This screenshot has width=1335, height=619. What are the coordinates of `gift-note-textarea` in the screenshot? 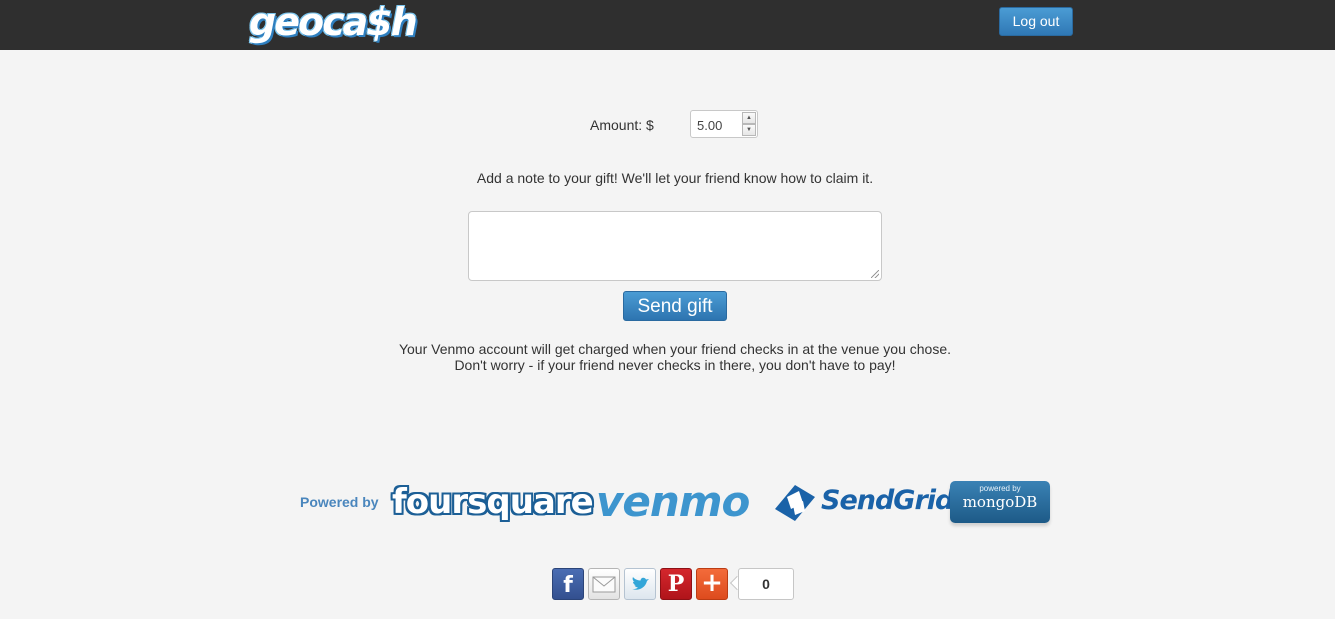 It's located at (675, 246).